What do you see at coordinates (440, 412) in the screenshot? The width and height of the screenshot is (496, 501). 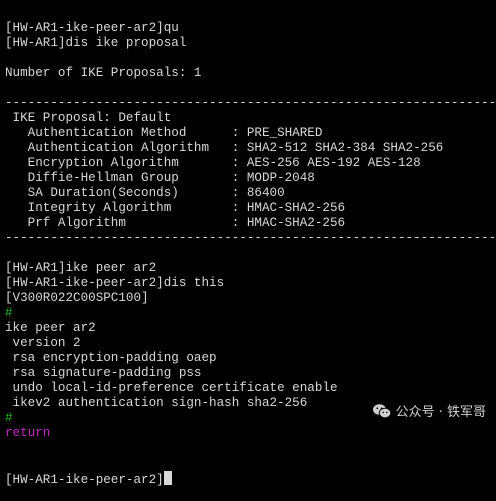 I see `watermark-text: 公众号 · 铁军哥` at bounding box center [440, 412].